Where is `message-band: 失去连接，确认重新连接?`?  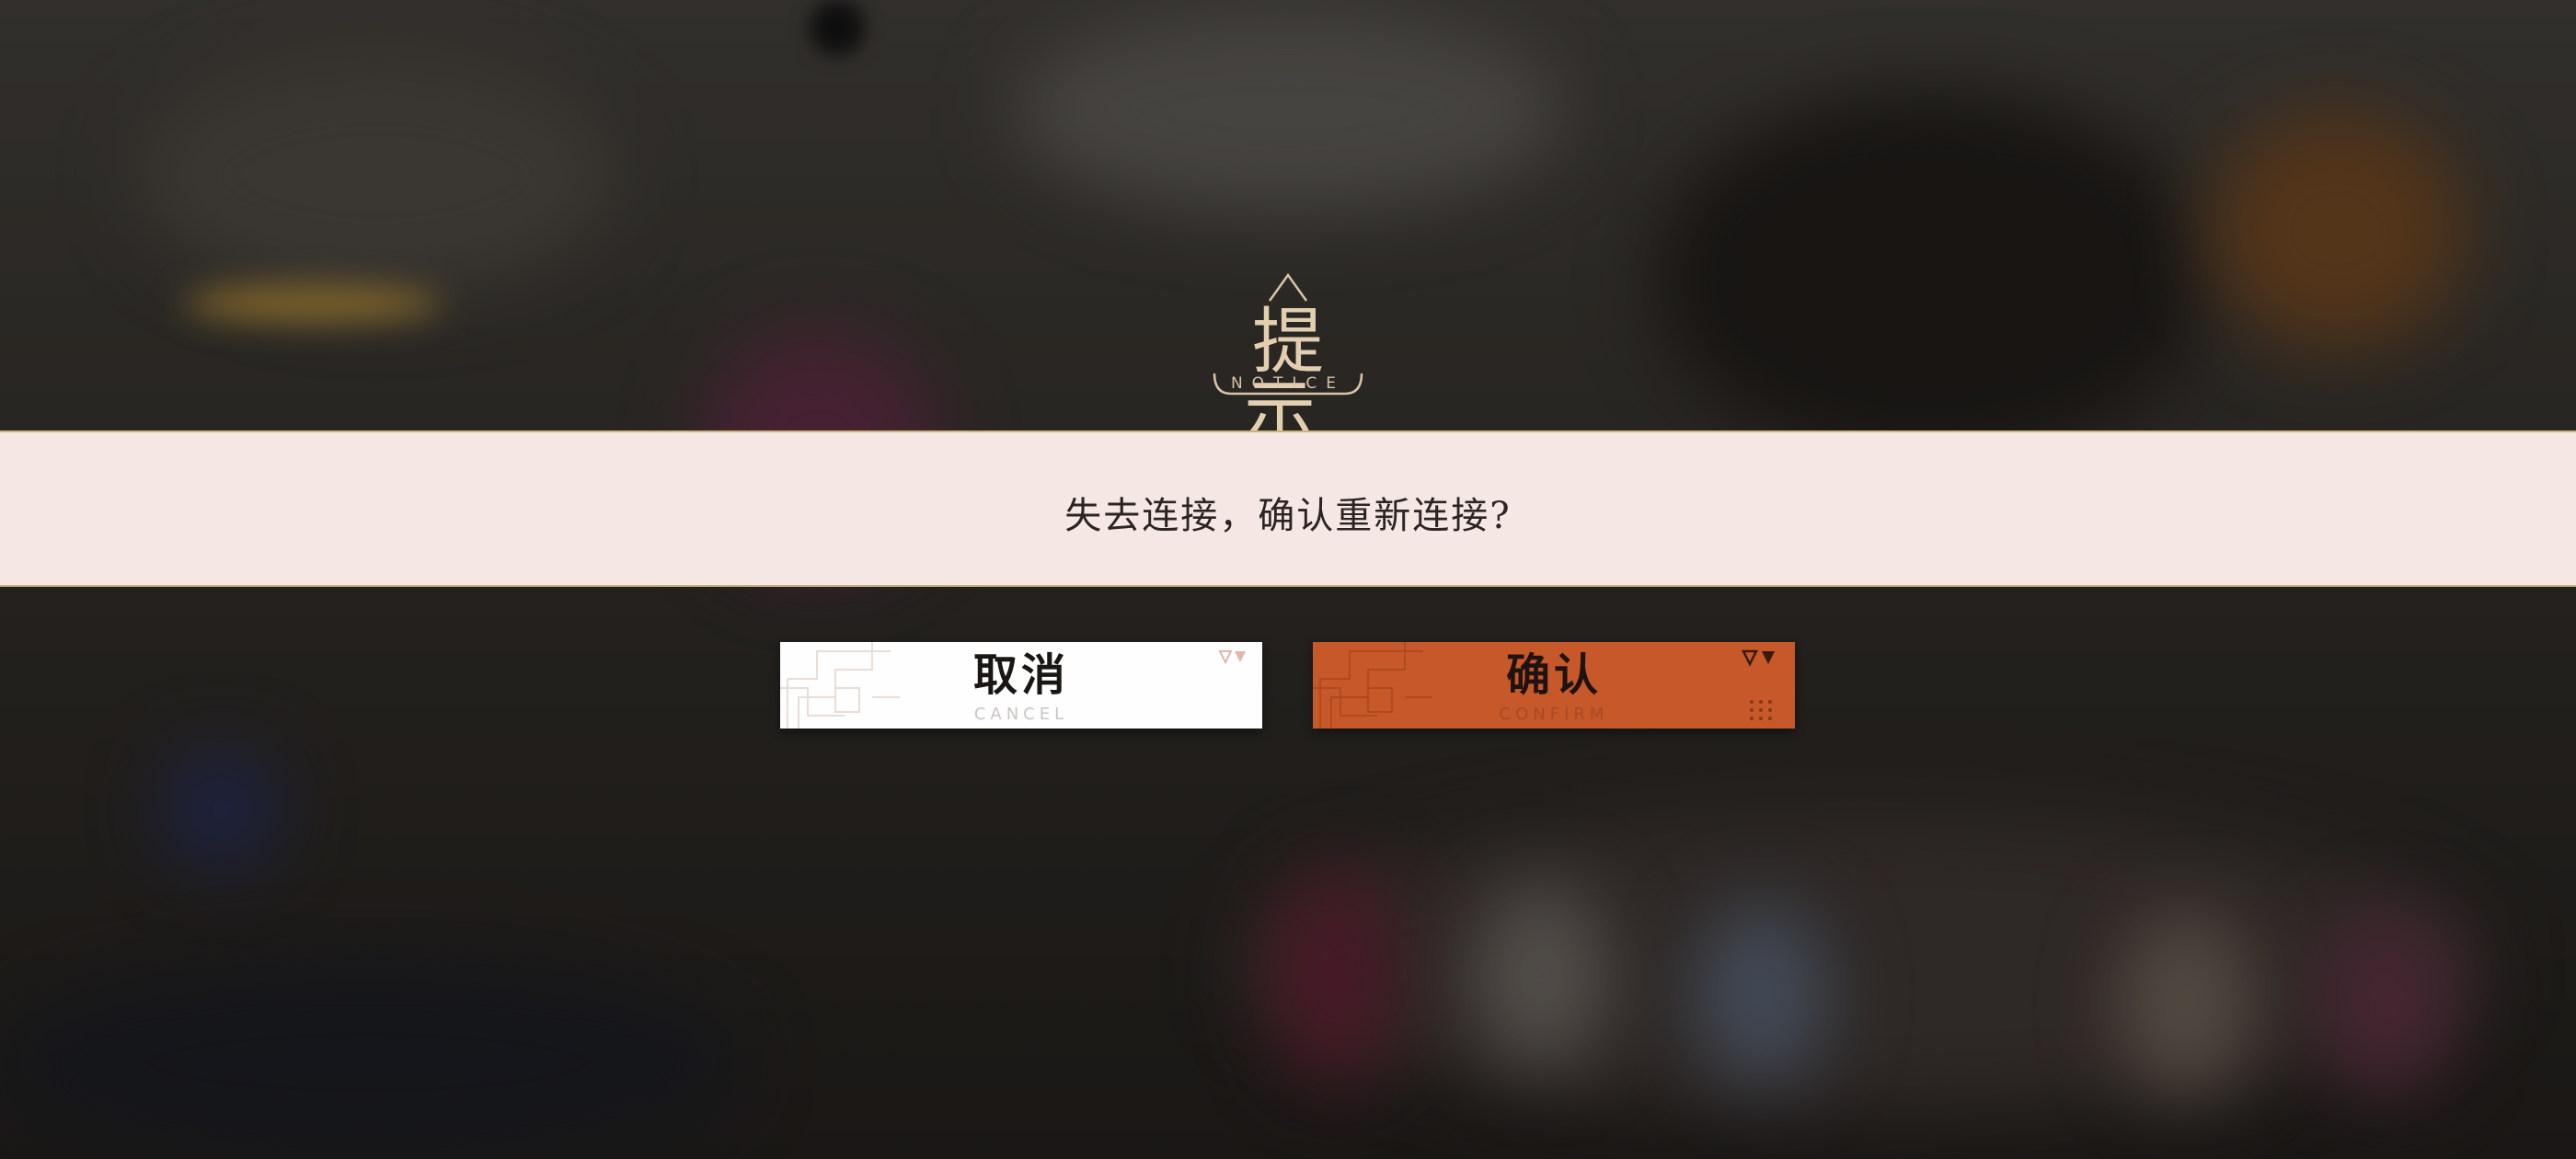
message-band: 失去连接，确认重新连接? is located at coordinates (1288, 508).